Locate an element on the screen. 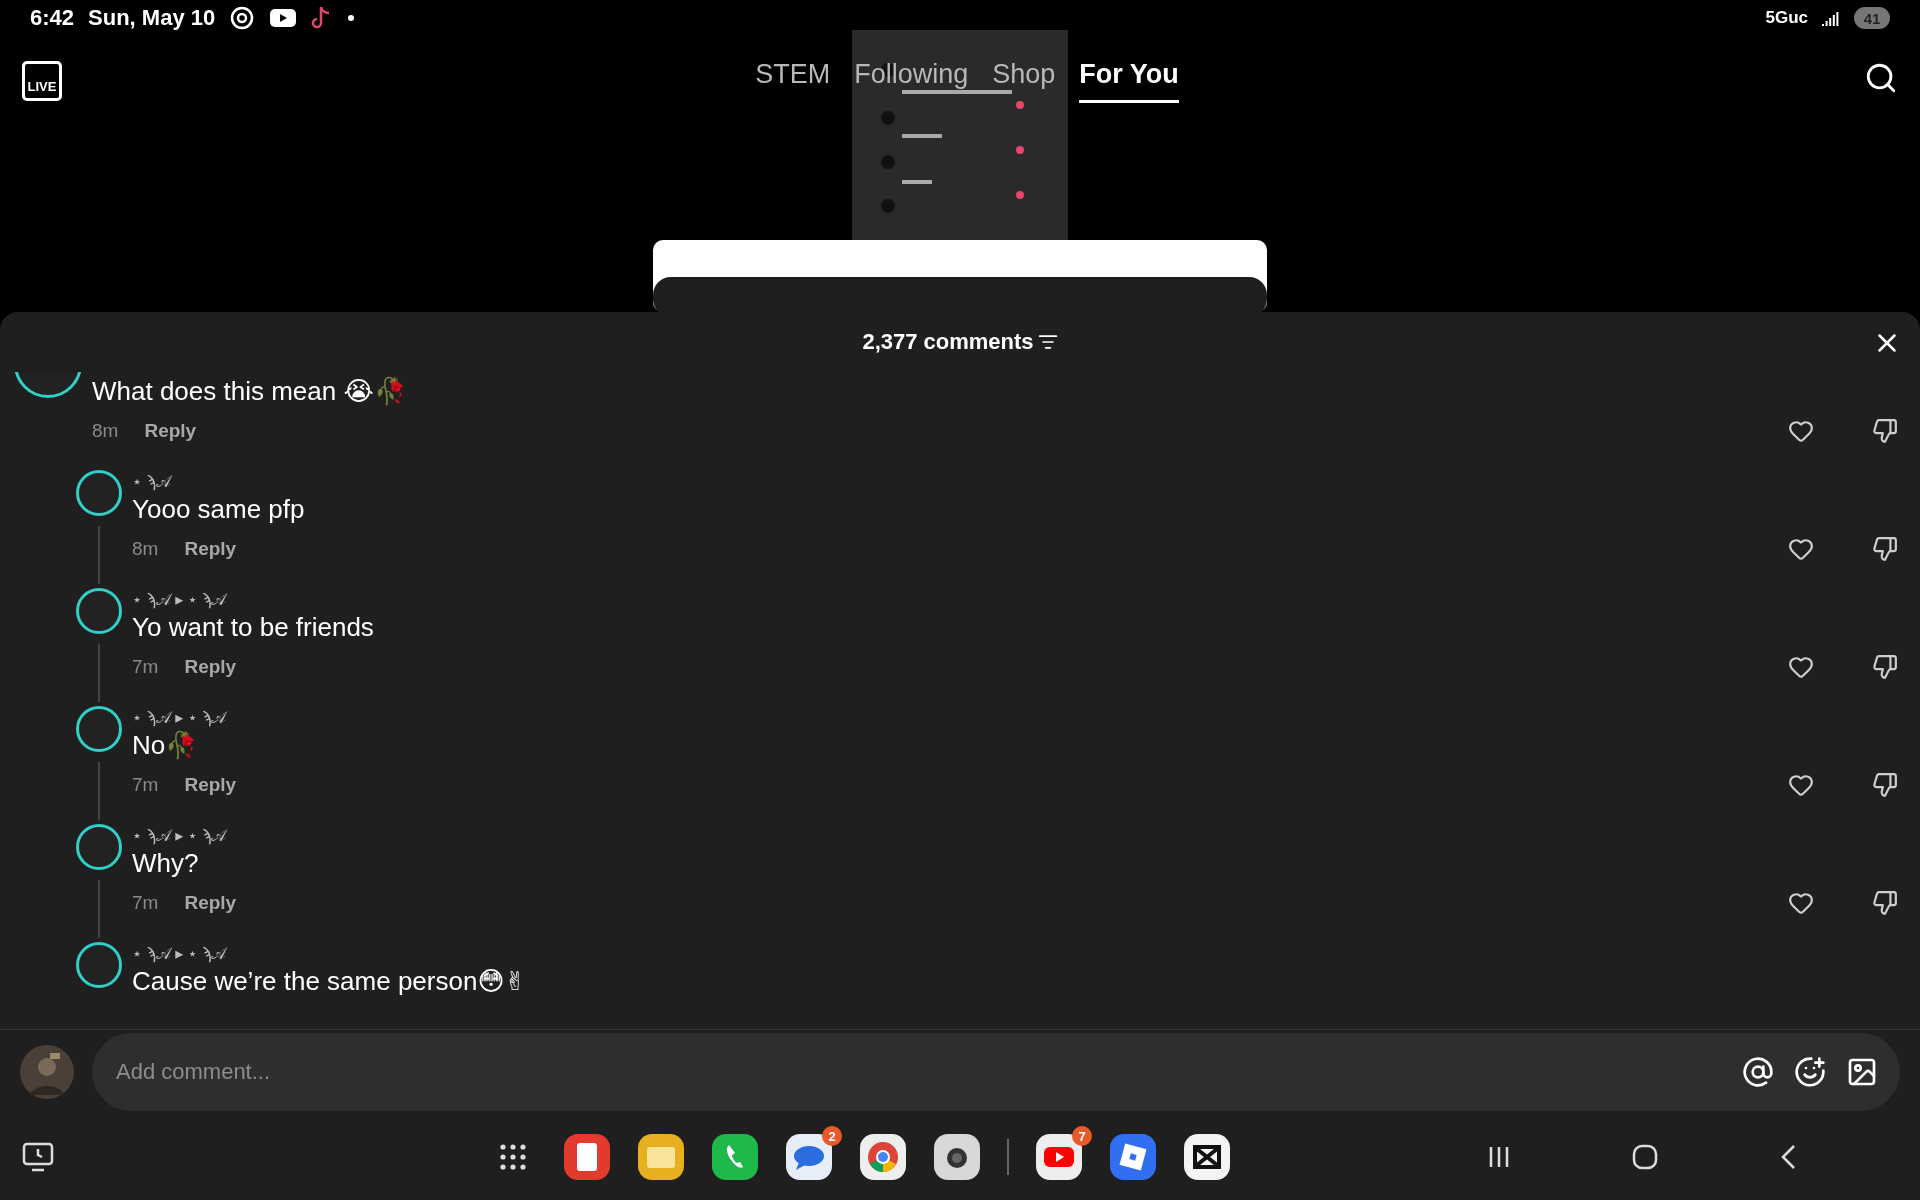  sticker-button is located at coordinates (1810, 1072).